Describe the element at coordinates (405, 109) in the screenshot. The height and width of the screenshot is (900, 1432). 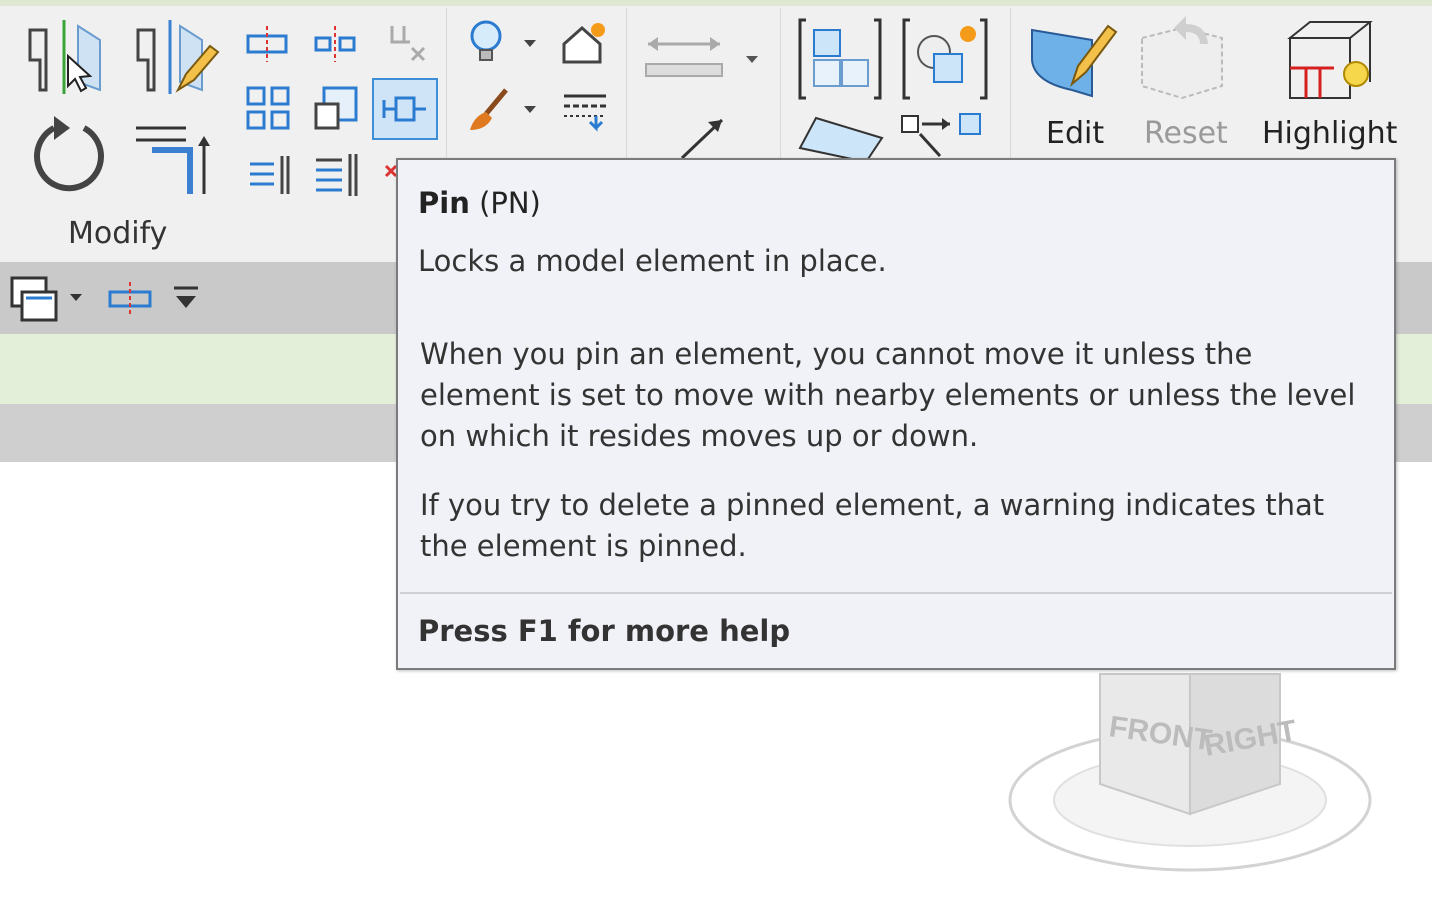
I see `pin-icon` at that location.